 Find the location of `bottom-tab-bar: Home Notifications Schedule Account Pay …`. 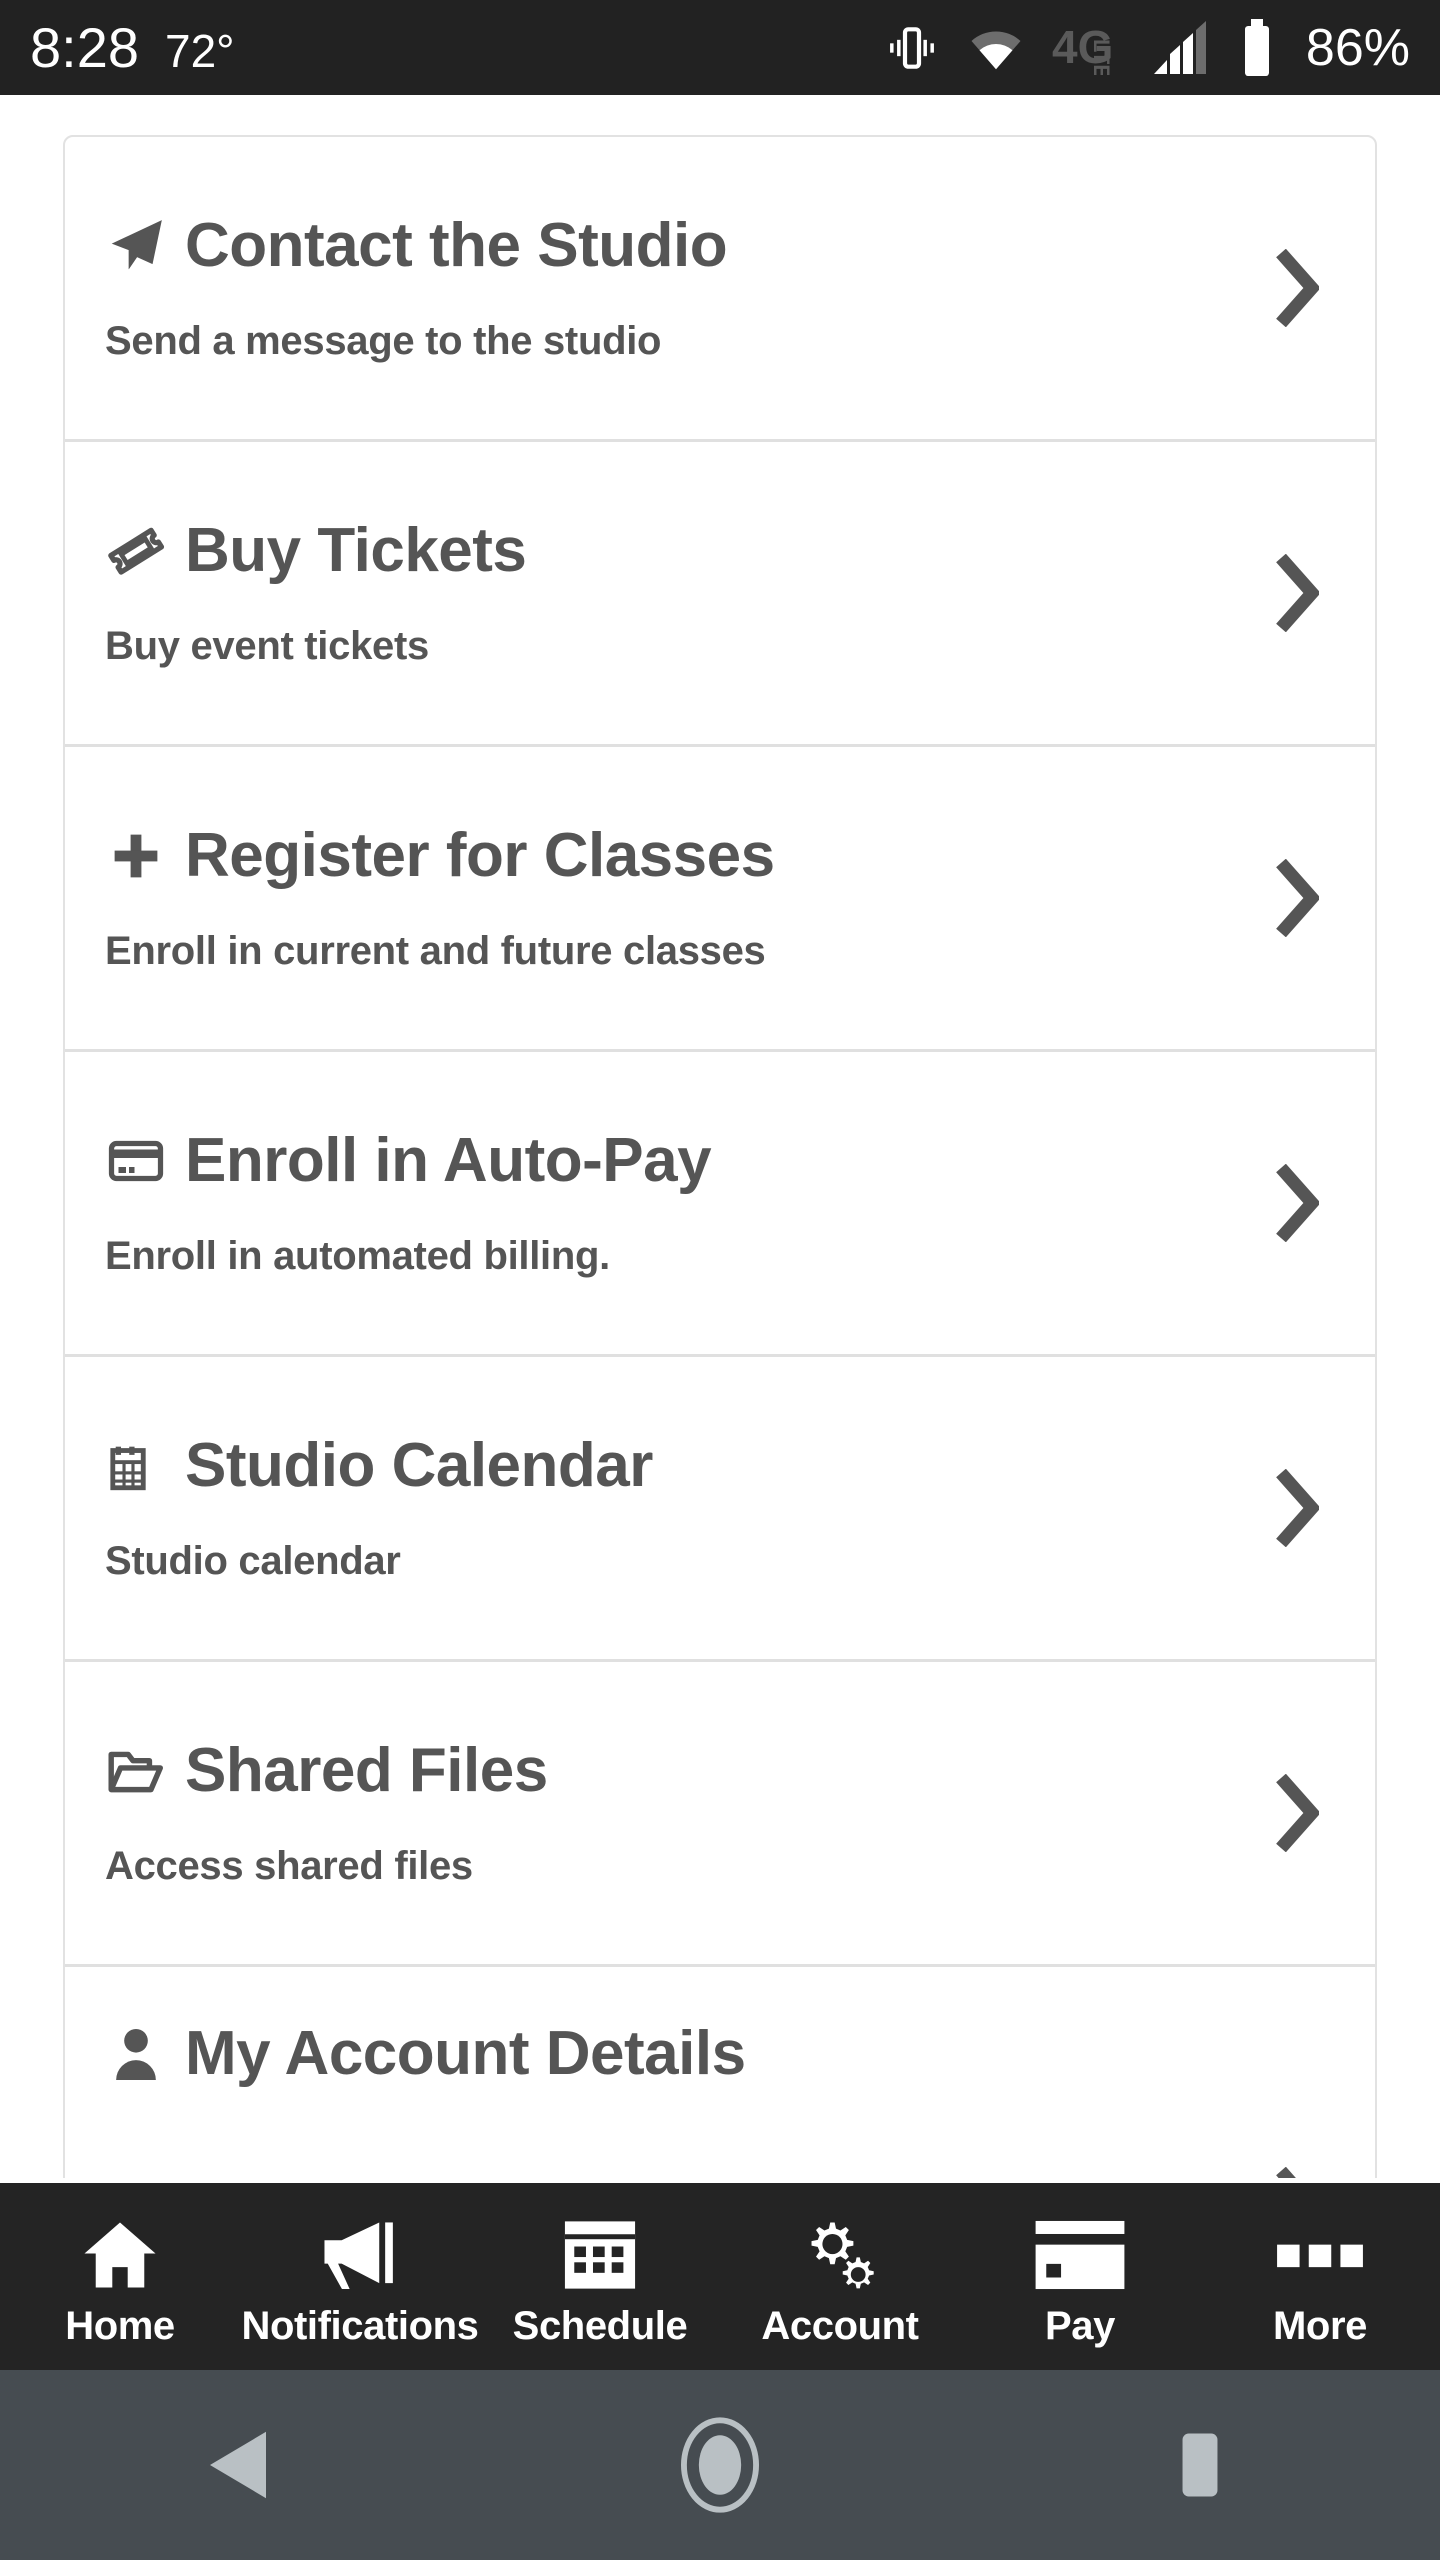

bottom-tab-bar: Home Notifications Schedule Account Pay … is located at coordinates (720, 2276).